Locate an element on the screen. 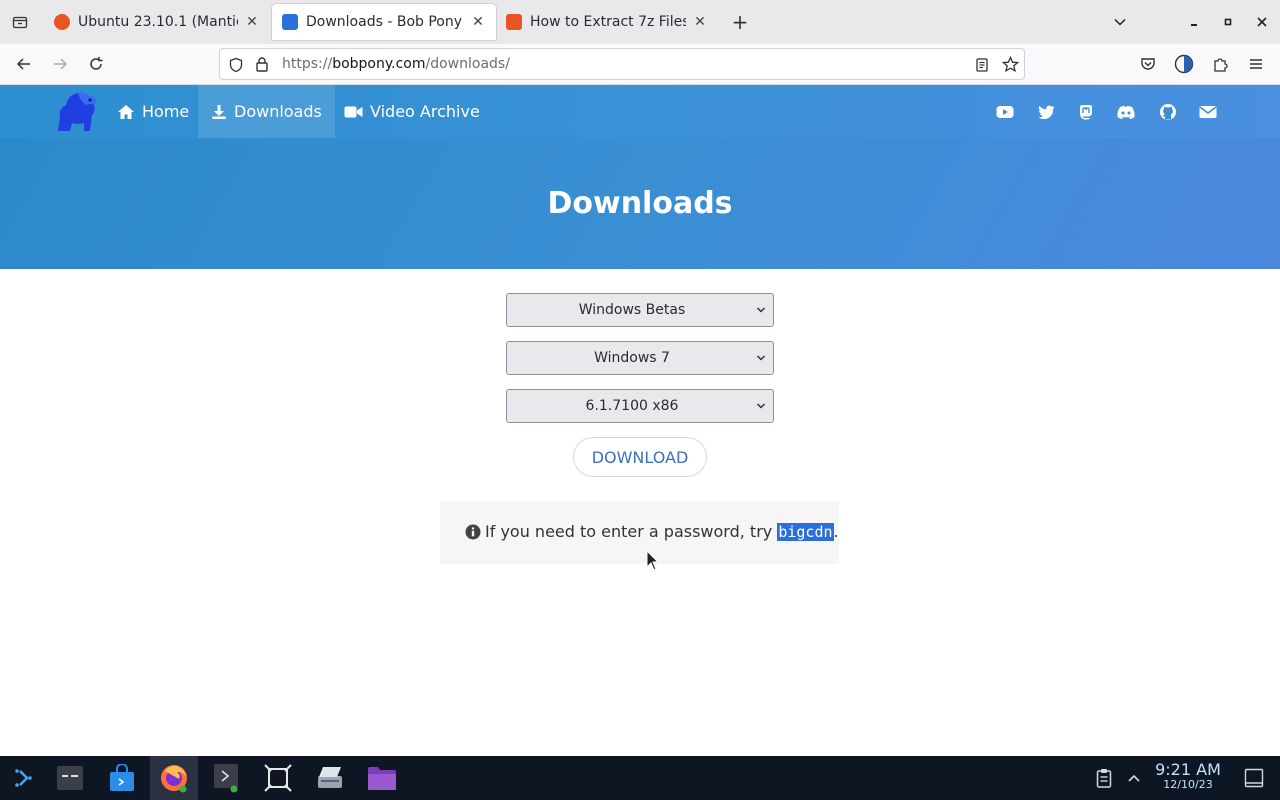  taskbar-store is located at coordinates (122, 778).